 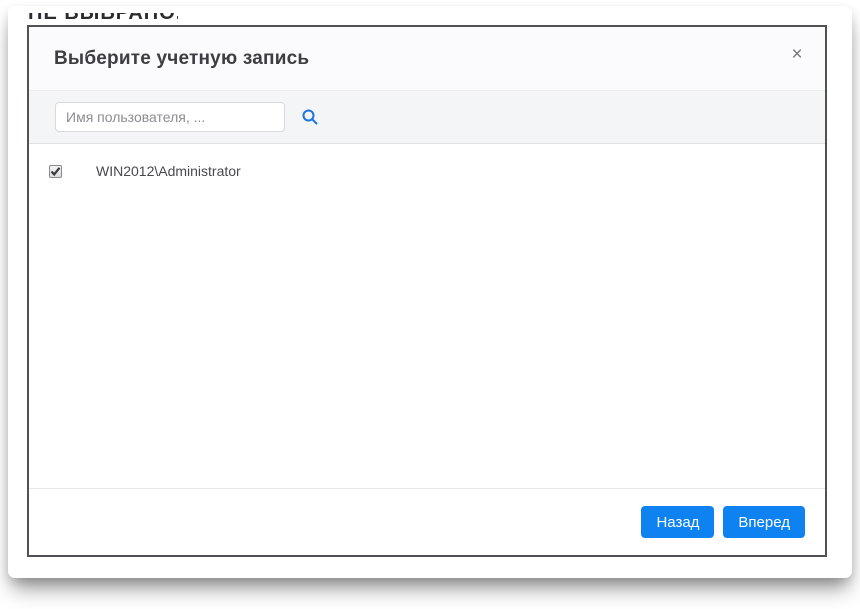 I want to click on close-button: ×, so click(x=797, y=55).